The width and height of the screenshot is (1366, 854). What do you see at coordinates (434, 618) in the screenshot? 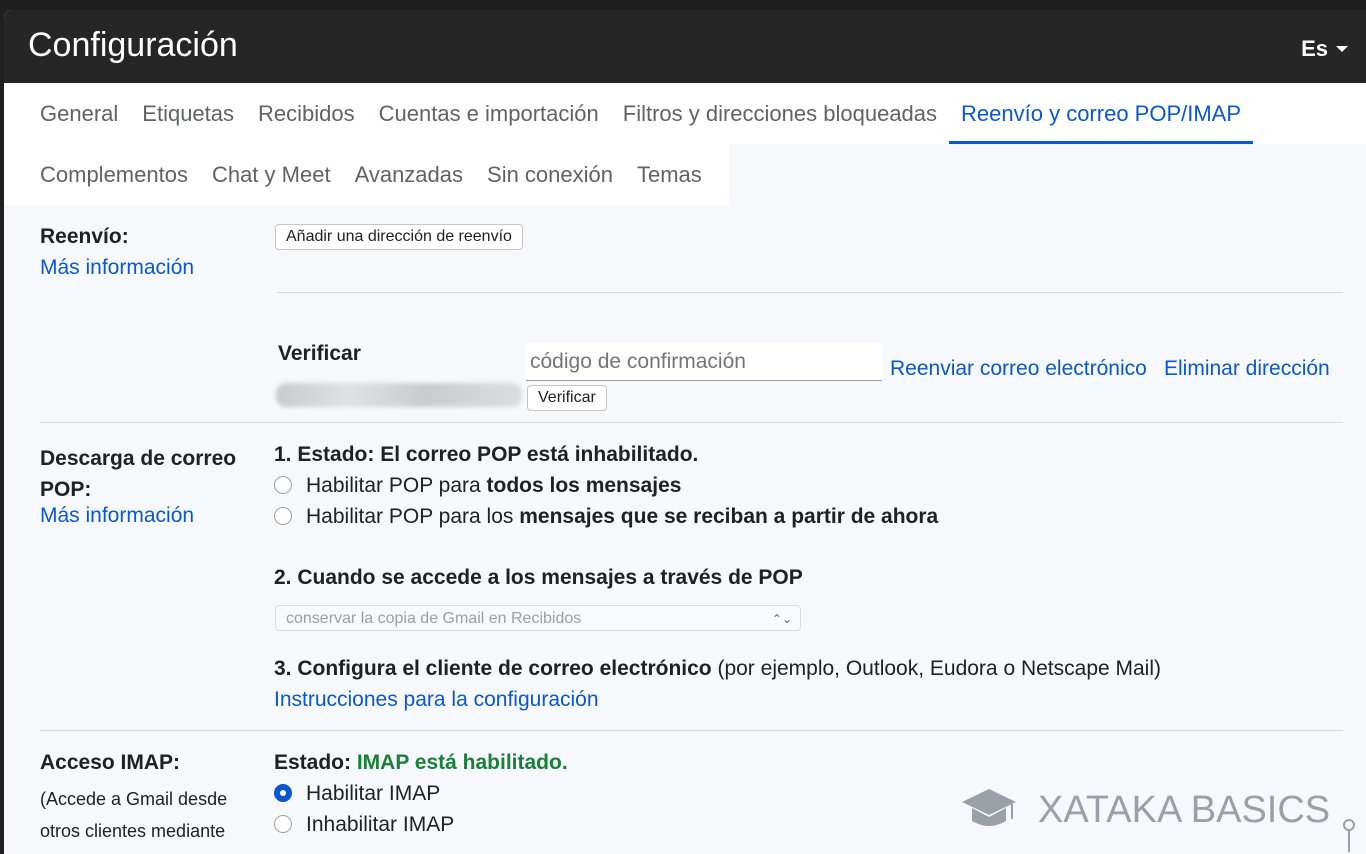
I see `pop-access-select-value: conservar la copia de Gmail en Recibidos` at bounding box center [434, 618].